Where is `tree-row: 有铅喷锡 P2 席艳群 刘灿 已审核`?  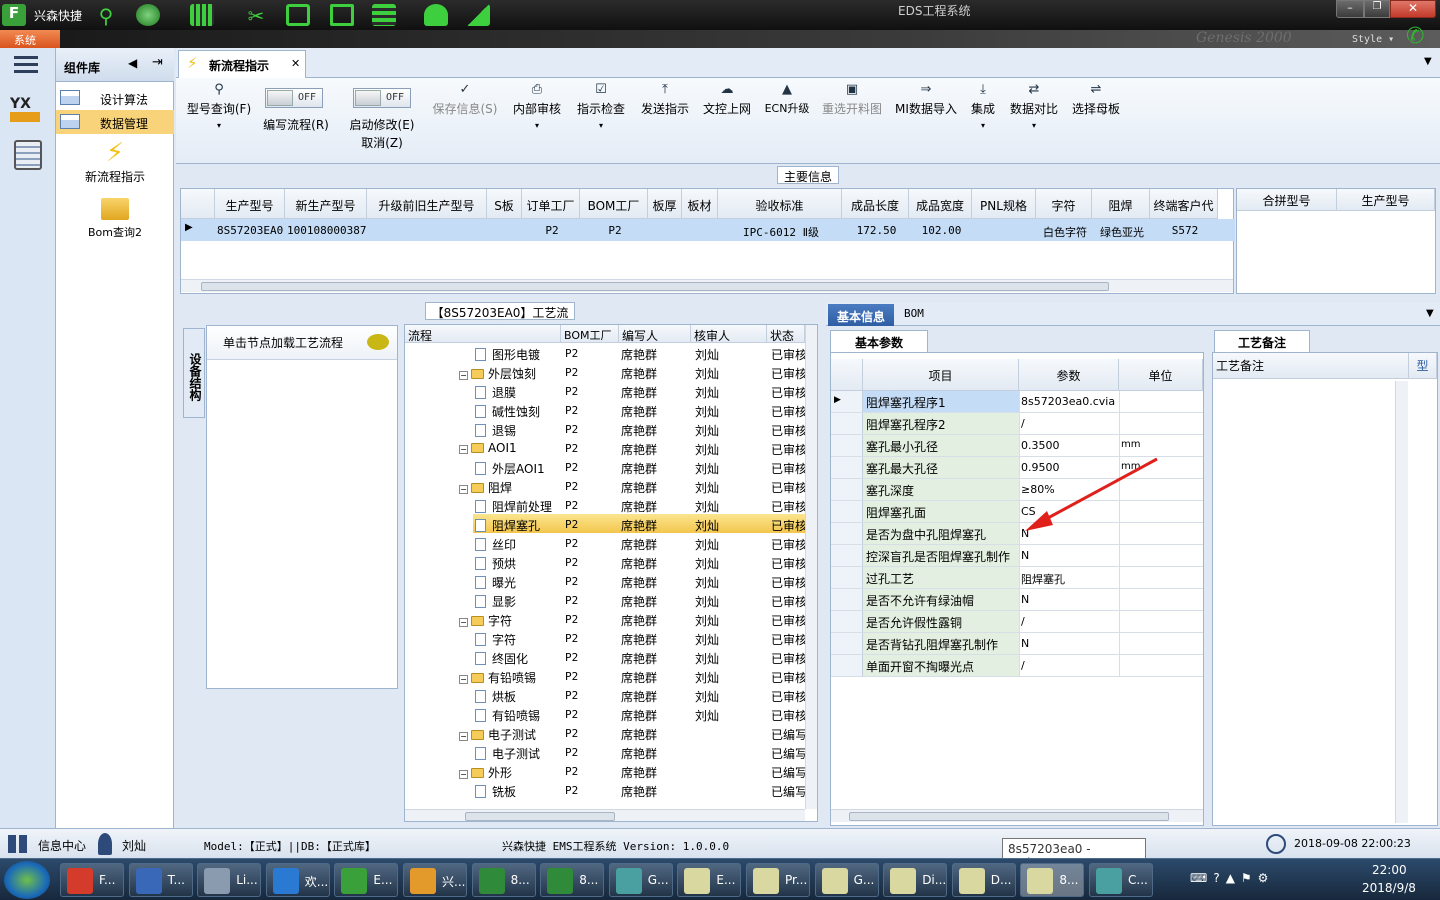 tree-row: 有铅喷锡 P2 席艳群 刘灿 已审核 is located at coordinates (605, 713).